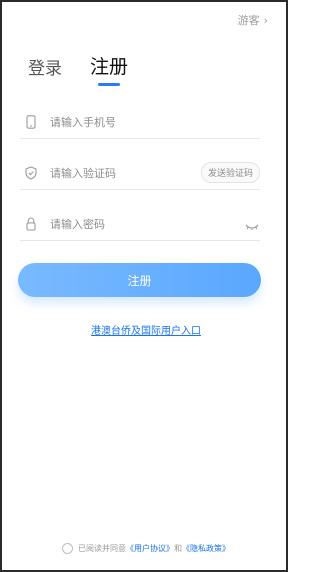  What do you see at coordinates (125, 173) in the screenshot?
I see `verification-code-input: 请输入验证码` at bounding box center [125, 173].